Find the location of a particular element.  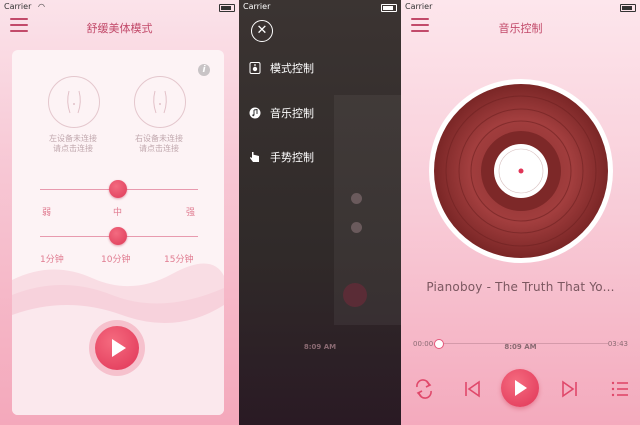

right-device-label: 右设备未连接 请点击连接 is located at coordinates (159, 144).